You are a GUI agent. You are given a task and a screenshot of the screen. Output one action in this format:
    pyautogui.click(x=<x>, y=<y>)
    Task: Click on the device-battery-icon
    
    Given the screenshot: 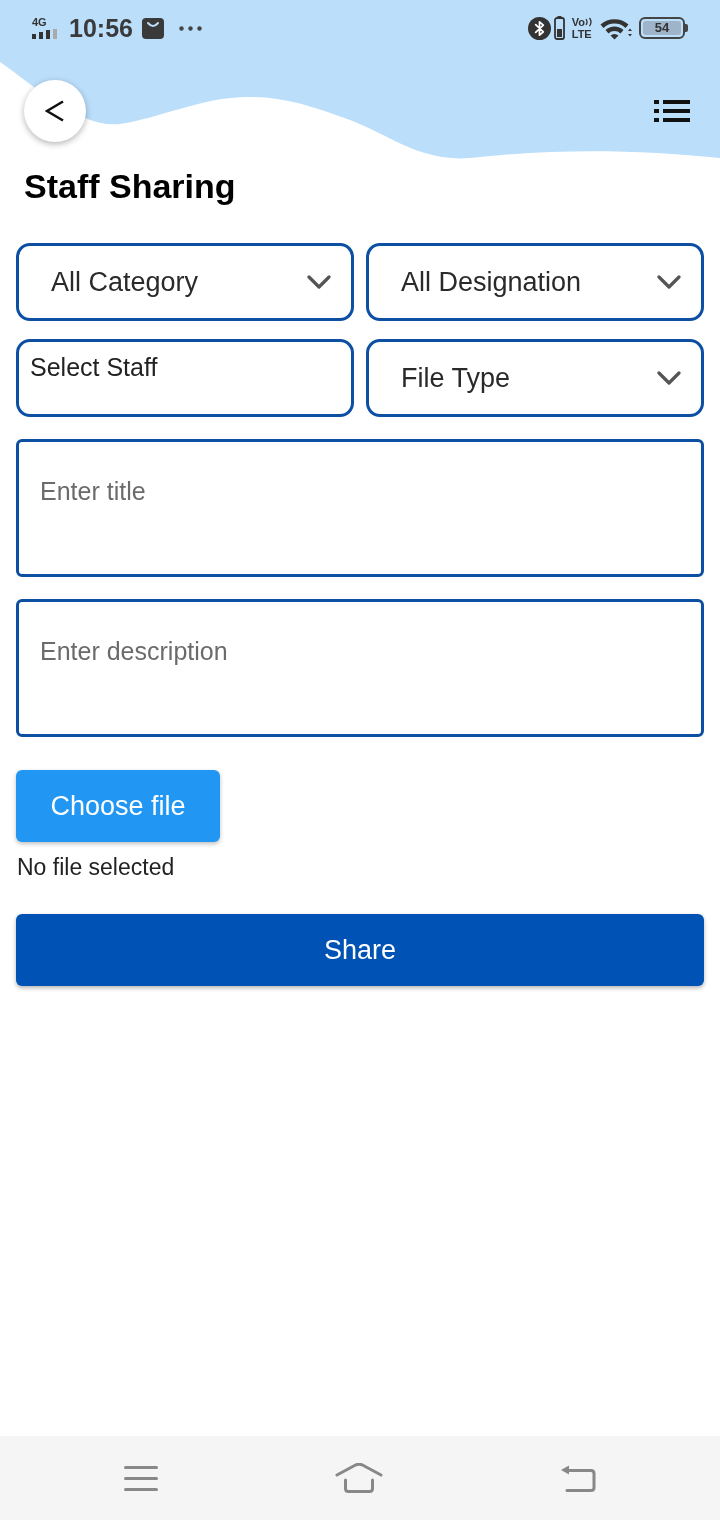 What is the action you would take?
    pyautogui.click(x=559, y=28)
    